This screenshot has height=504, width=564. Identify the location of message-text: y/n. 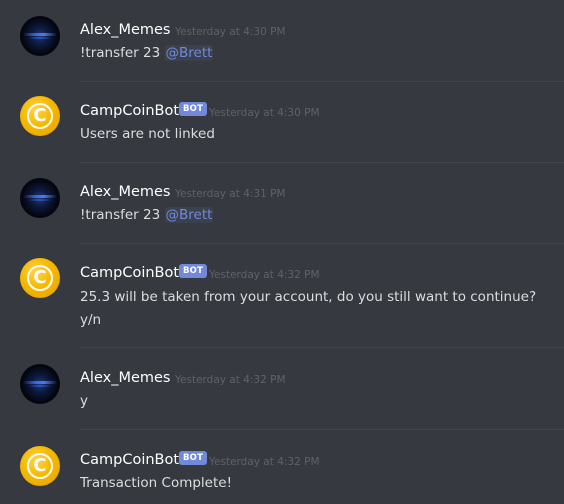
(90, 320).